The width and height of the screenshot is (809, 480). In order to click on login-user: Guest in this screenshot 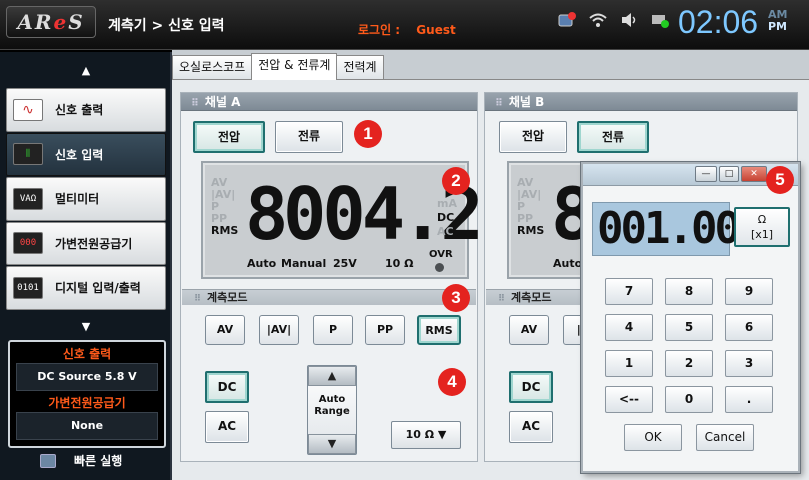, I will do `click(436, 30)`.